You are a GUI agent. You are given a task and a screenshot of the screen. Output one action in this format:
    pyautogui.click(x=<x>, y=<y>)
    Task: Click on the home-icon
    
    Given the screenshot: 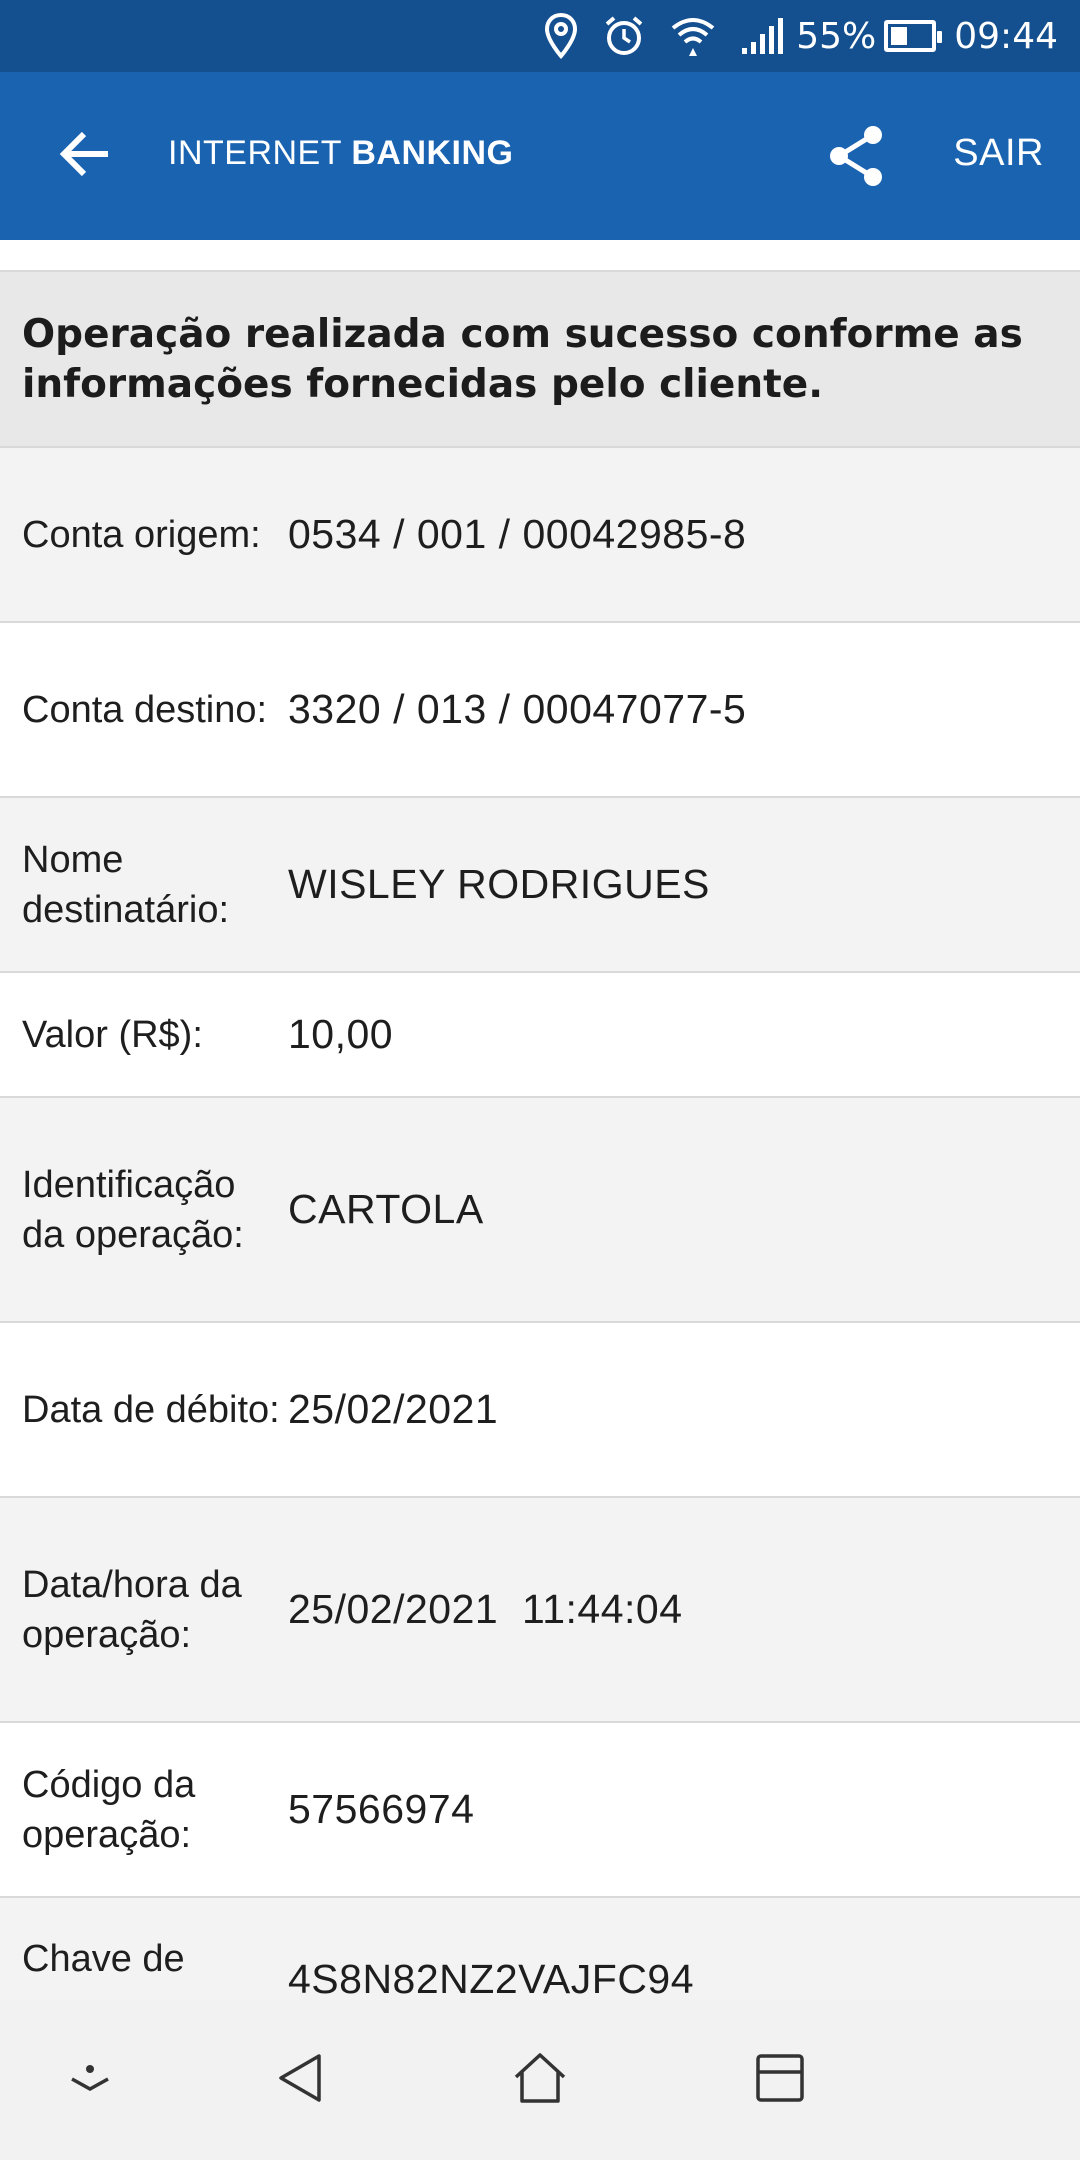 What is the action you would take?
    pyautogui.click(x=540, y=2080)
    